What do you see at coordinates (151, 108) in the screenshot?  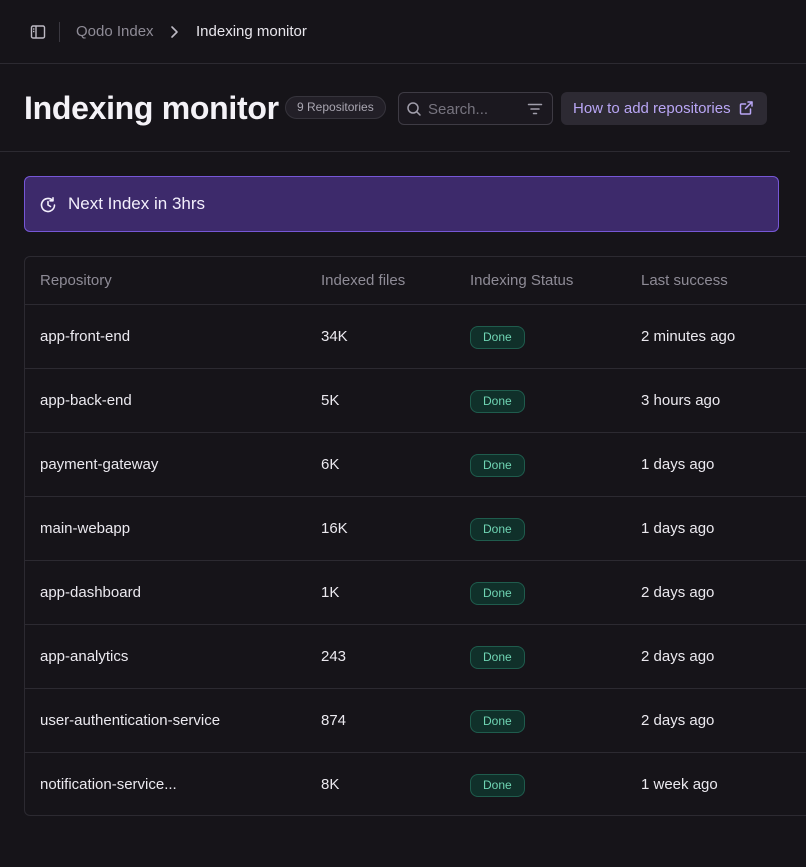 I see `page-title: Indexing monitor` at bounding box center [151, 108].